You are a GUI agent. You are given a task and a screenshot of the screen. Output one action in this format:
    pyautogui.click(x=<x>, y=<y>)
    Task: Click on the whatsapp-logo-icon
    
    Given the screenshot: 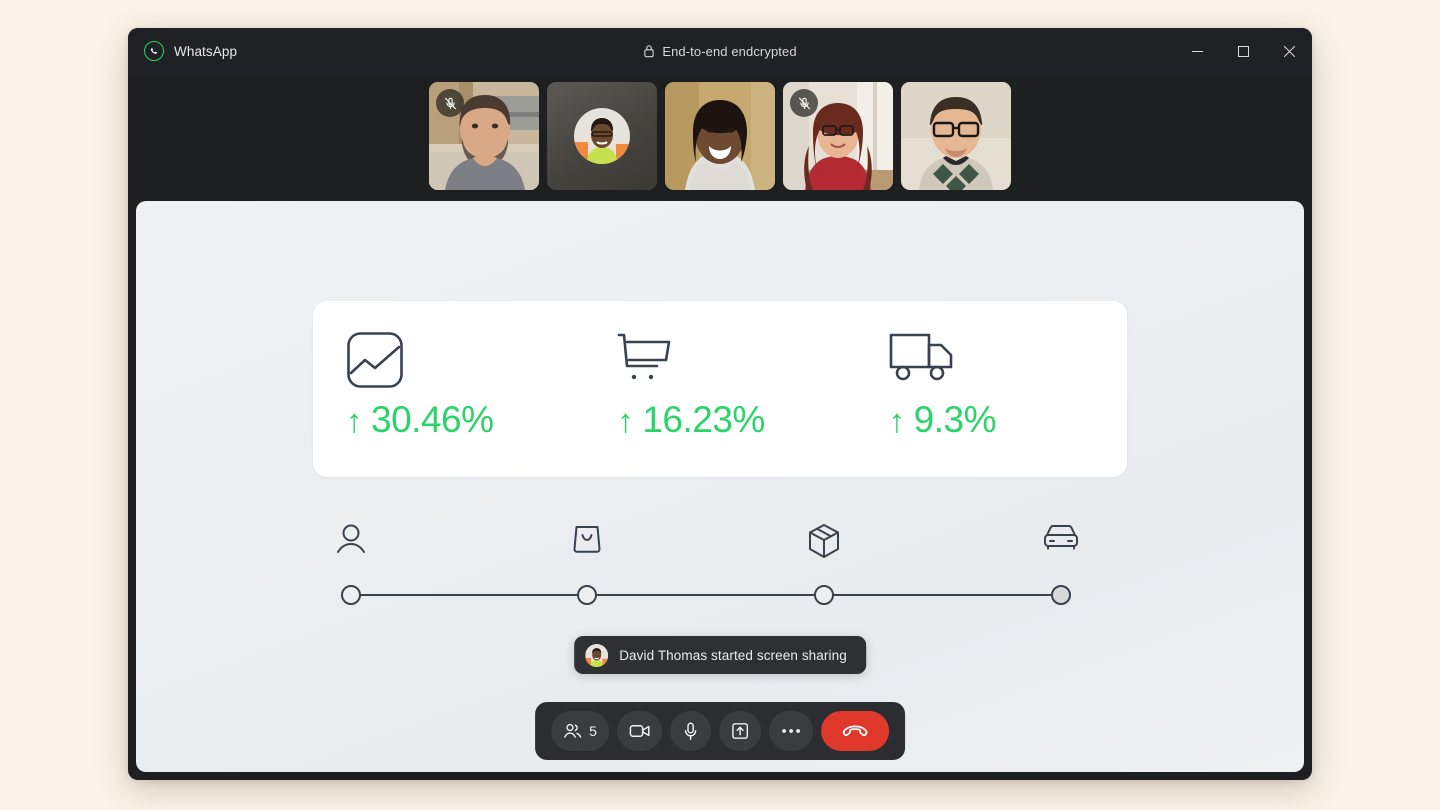 What is the action you would take?
    pyautogui.click(x=154, y=51)
    